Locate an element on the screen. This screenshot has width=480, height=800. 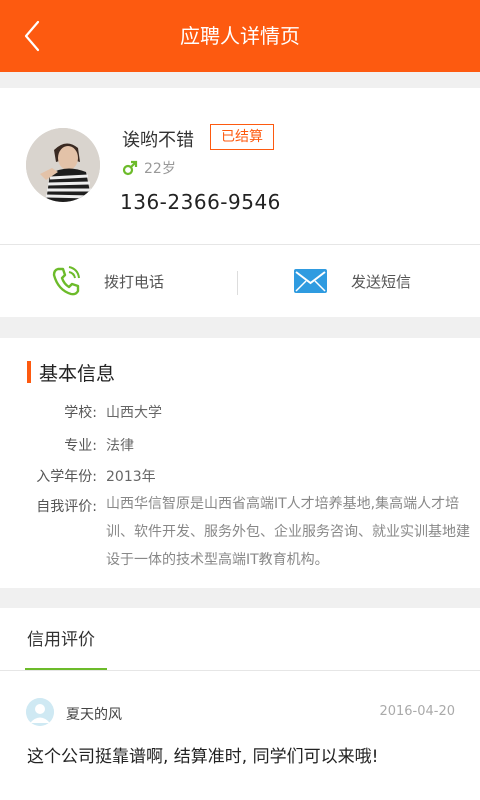
section-header: 基本信息 is located at coordinates (71, 372).